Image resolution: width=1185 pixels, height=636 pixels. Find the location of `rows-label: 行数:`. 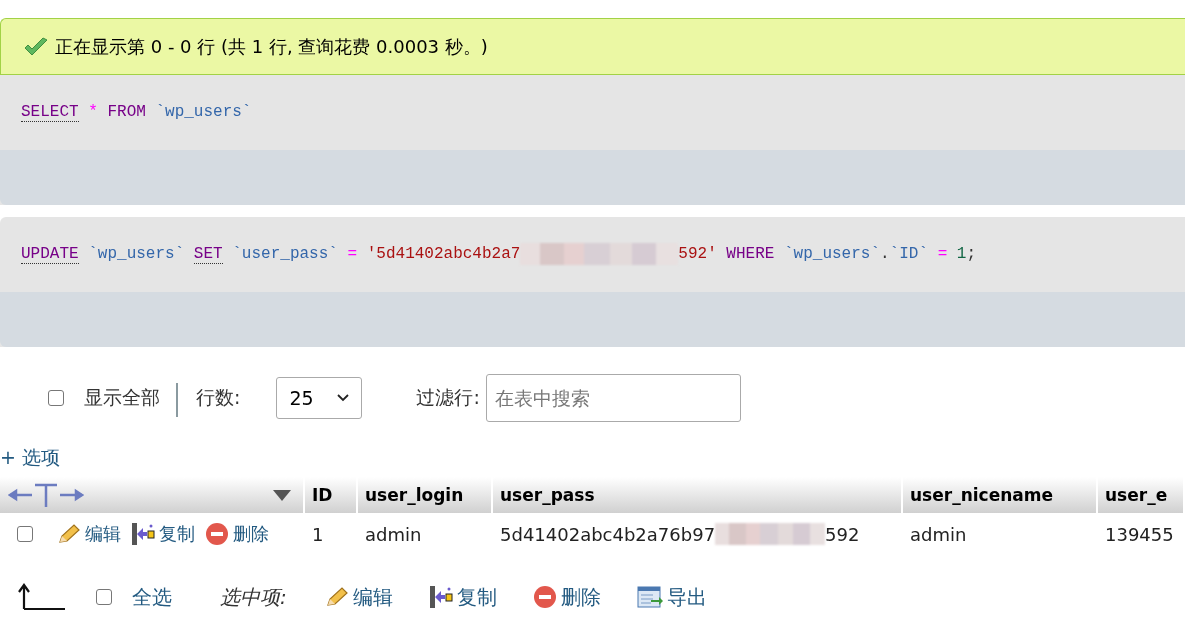

rows-label: 行数: is located at coordinates (218, 397).